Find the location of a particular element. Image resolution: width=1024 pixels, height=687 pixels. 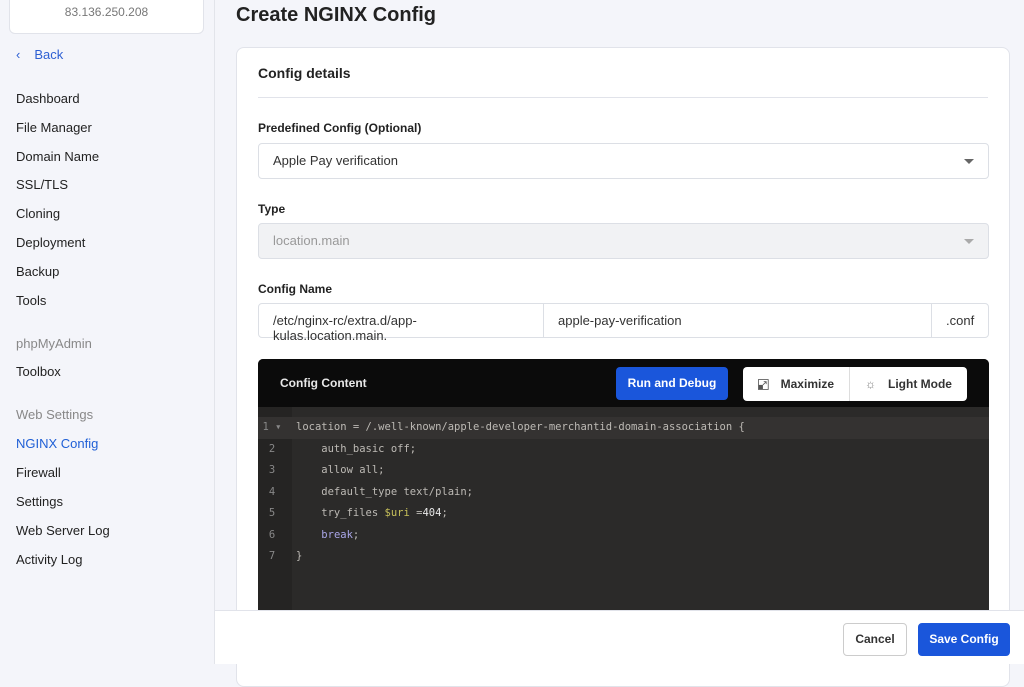

sidebar-header-web-settings: Web Settings is located at coordinates (55, 414).